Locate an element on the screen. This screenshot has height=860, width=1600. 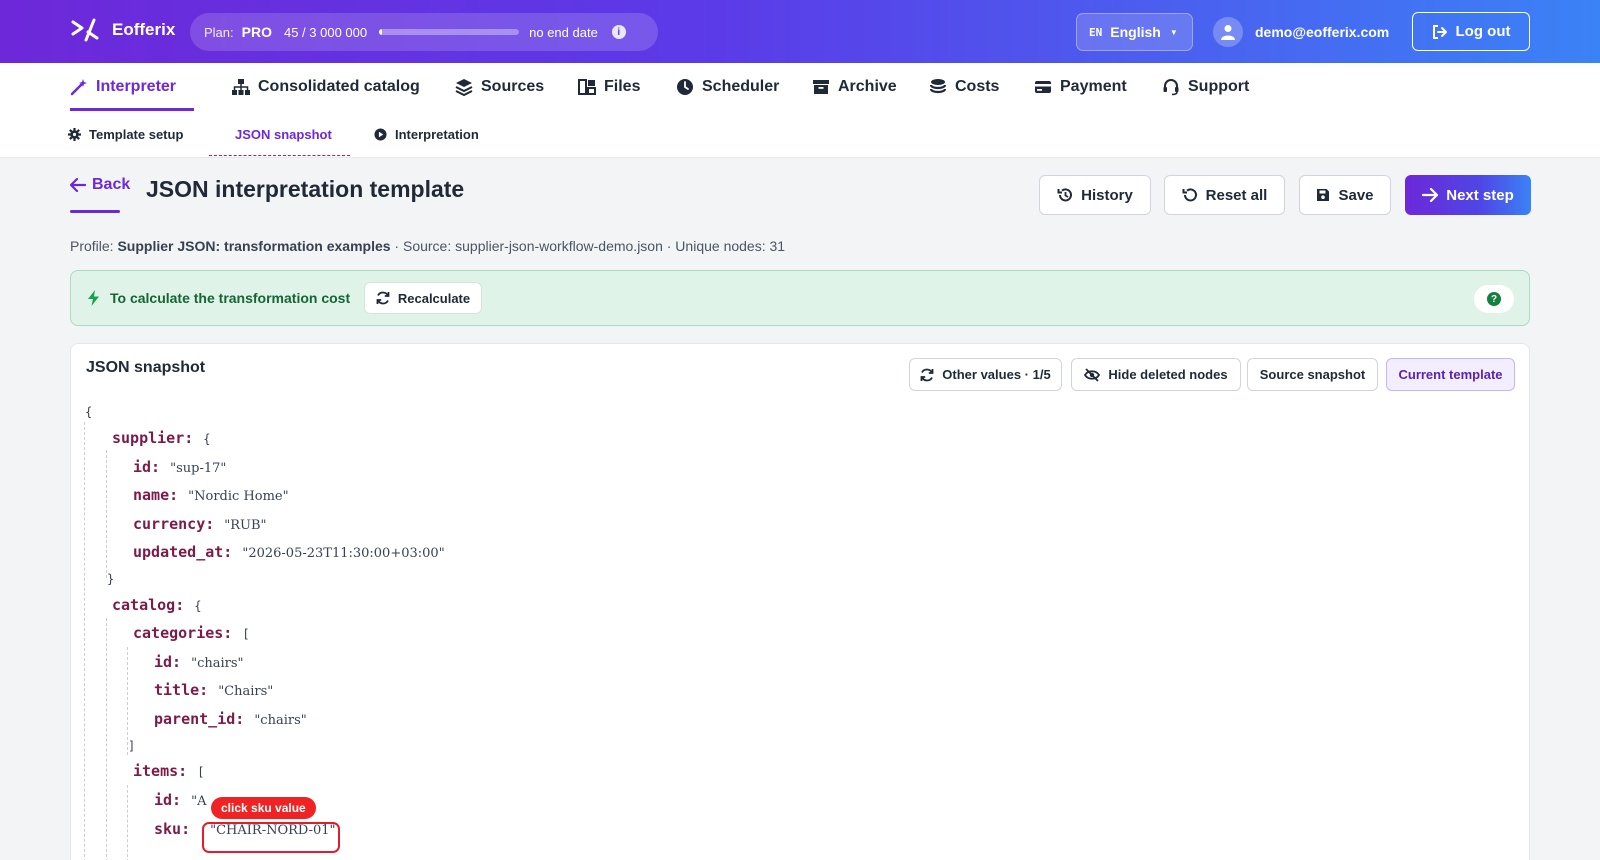
json-key: items: is located at coordinates (160, 771).